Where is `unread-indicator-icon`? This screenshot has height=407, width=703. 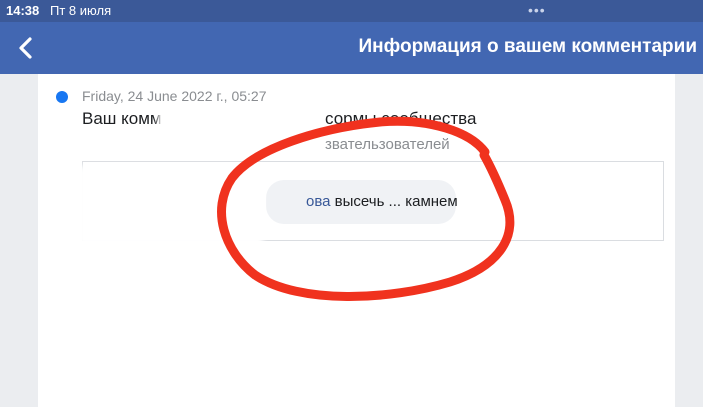 unread-indicator-icon is located at coordinates (62, 97).